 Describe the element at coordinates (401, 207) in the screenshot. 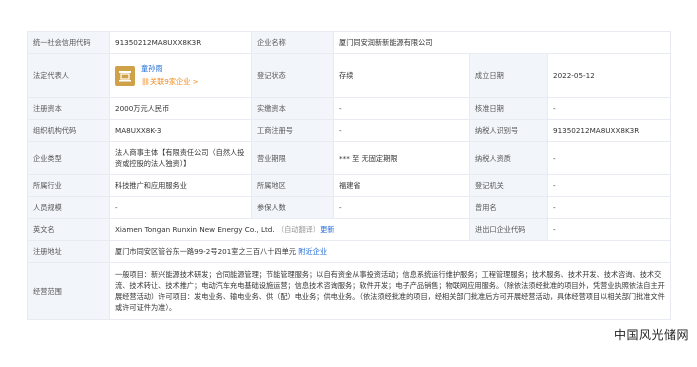

I see `insured-value: -` at that location.